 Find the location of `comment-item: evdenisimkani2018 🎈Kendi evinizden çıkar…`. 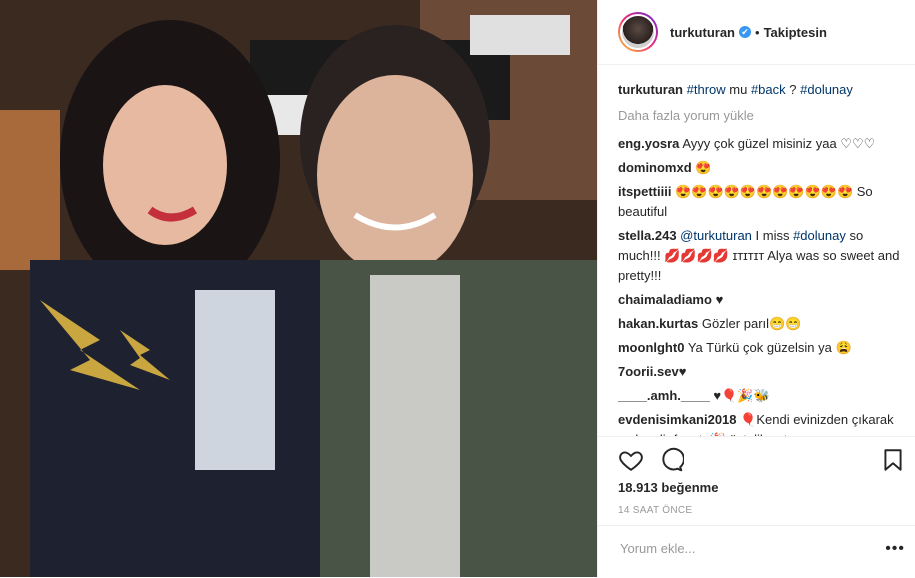

comment-item: evdenisimkani2018 🎈Kendi evinizden çıkar… is located at coordinates (761, 423).